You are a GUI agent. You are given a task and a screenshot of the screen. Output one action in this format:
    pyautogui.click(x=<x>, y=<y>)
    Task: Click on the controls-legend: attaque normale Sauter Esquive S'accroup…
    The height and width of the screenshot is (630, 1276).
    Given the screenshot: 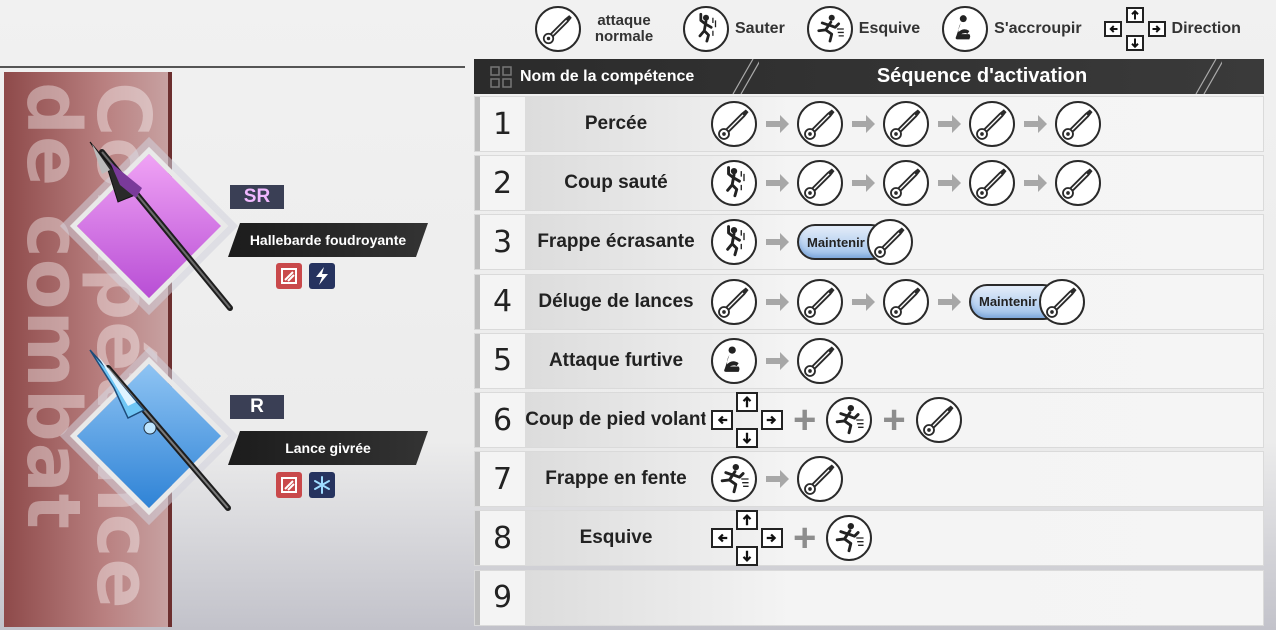 What is the action you would take?
    pyautogui.click(x=888, y=29)
    